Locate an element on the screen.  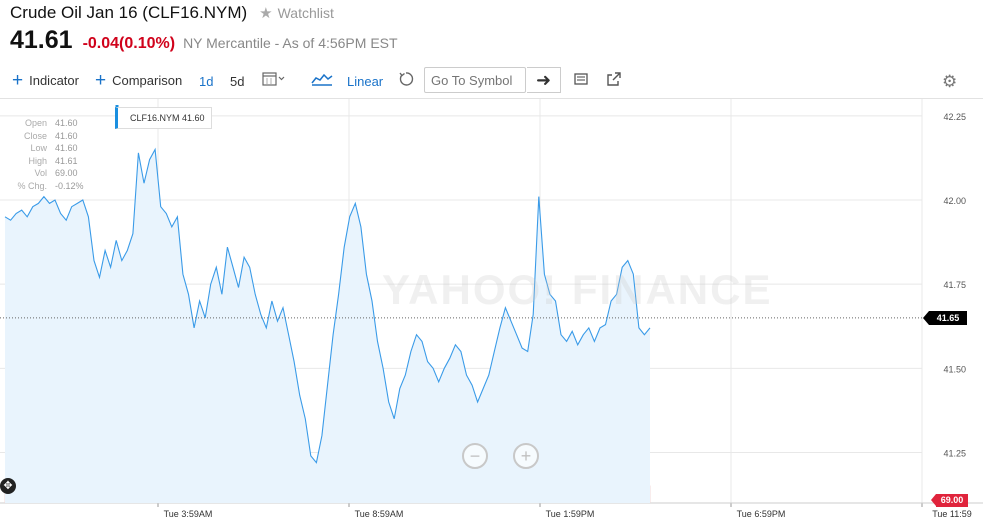
zoom-out-button: − is located at coordinates (475, 456).